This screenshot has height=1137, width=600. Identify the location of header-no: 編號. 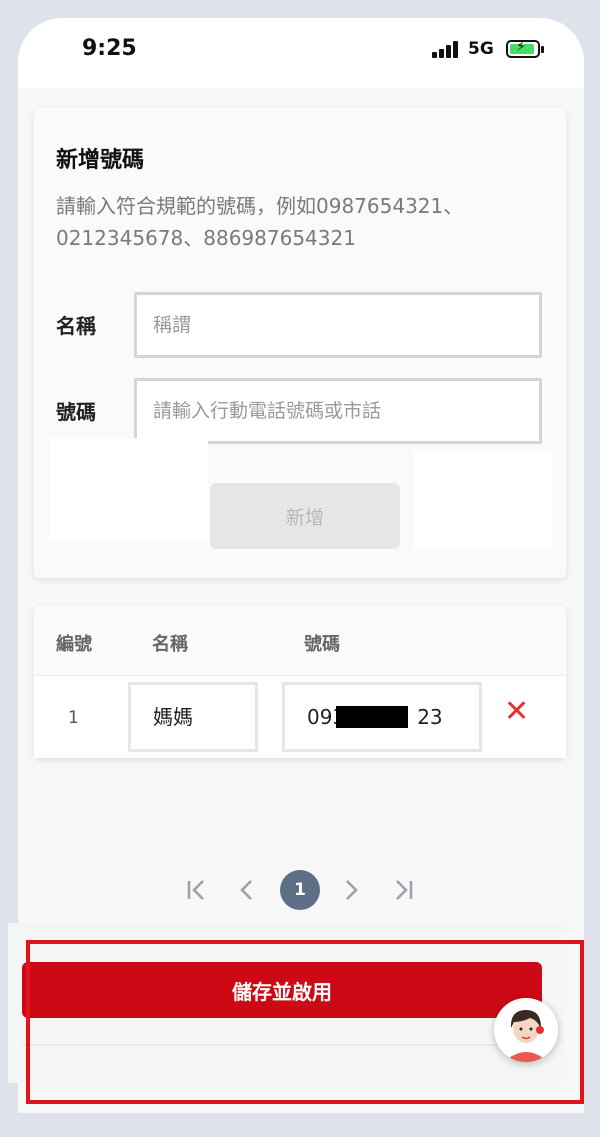
(74, 644).